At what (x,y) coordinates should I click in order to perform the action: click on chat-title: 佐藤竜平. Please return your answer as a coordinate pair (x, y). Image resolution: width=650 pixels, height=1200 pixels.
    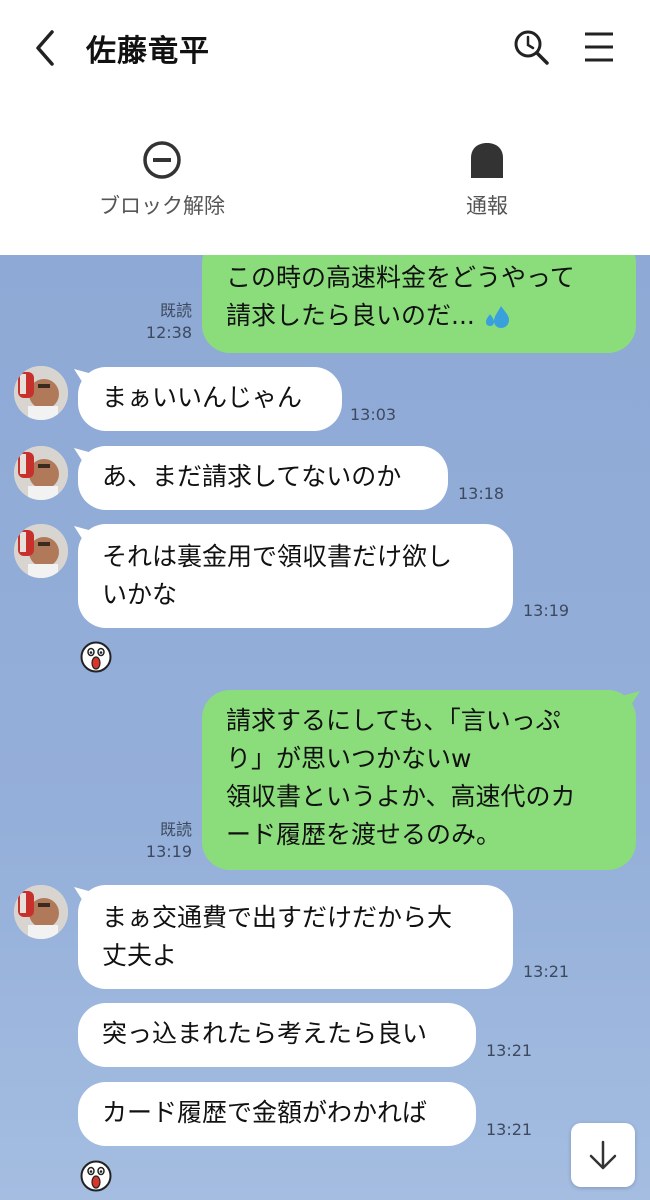
    Looking at the image, I should click on (148, 51).